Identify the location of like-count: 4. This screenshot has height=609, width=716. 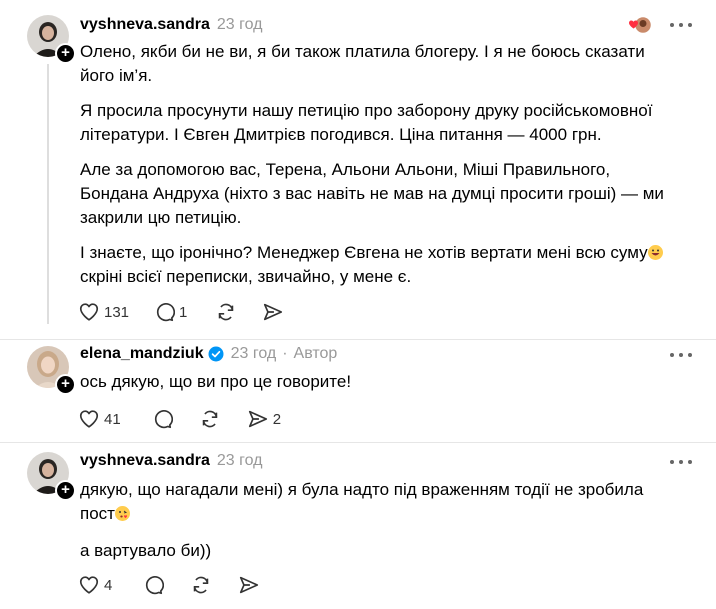
(108, 585).